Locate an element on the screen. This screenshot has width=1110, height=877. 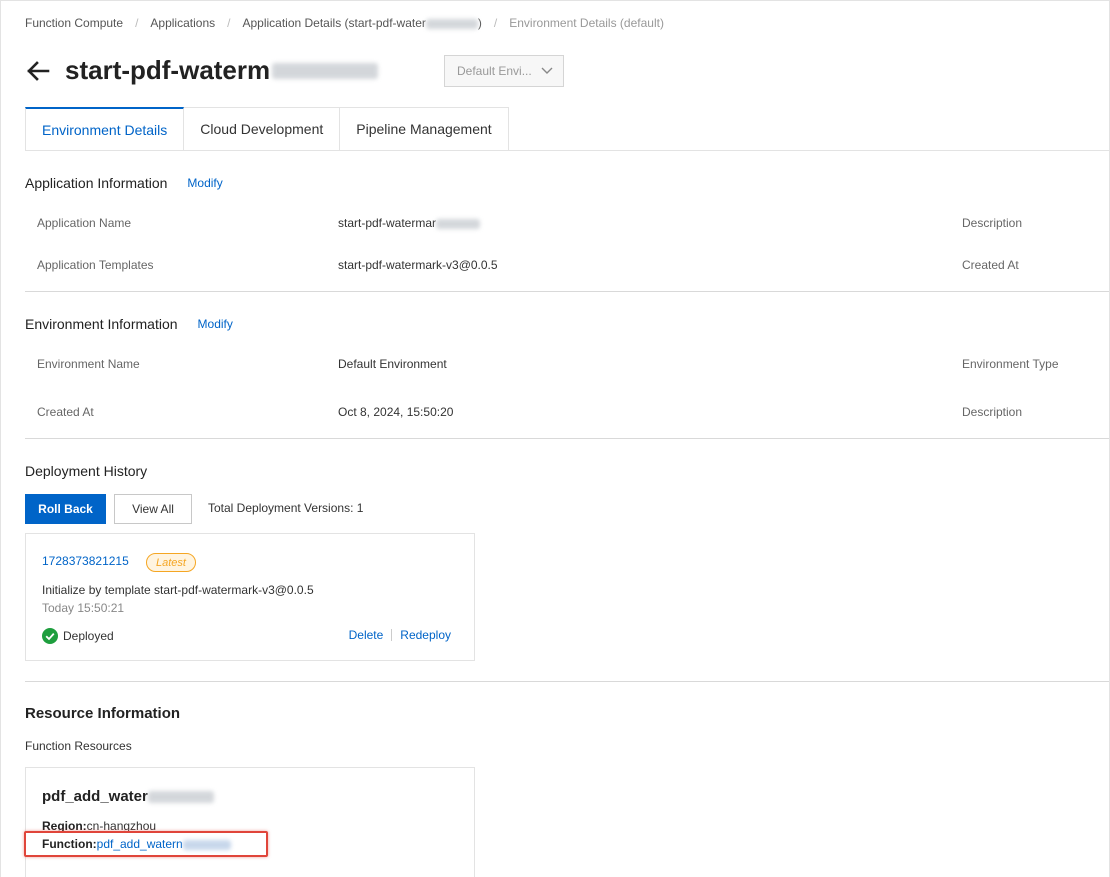
breadcrumb-applications: Applications is located at coordinates (182, 23).